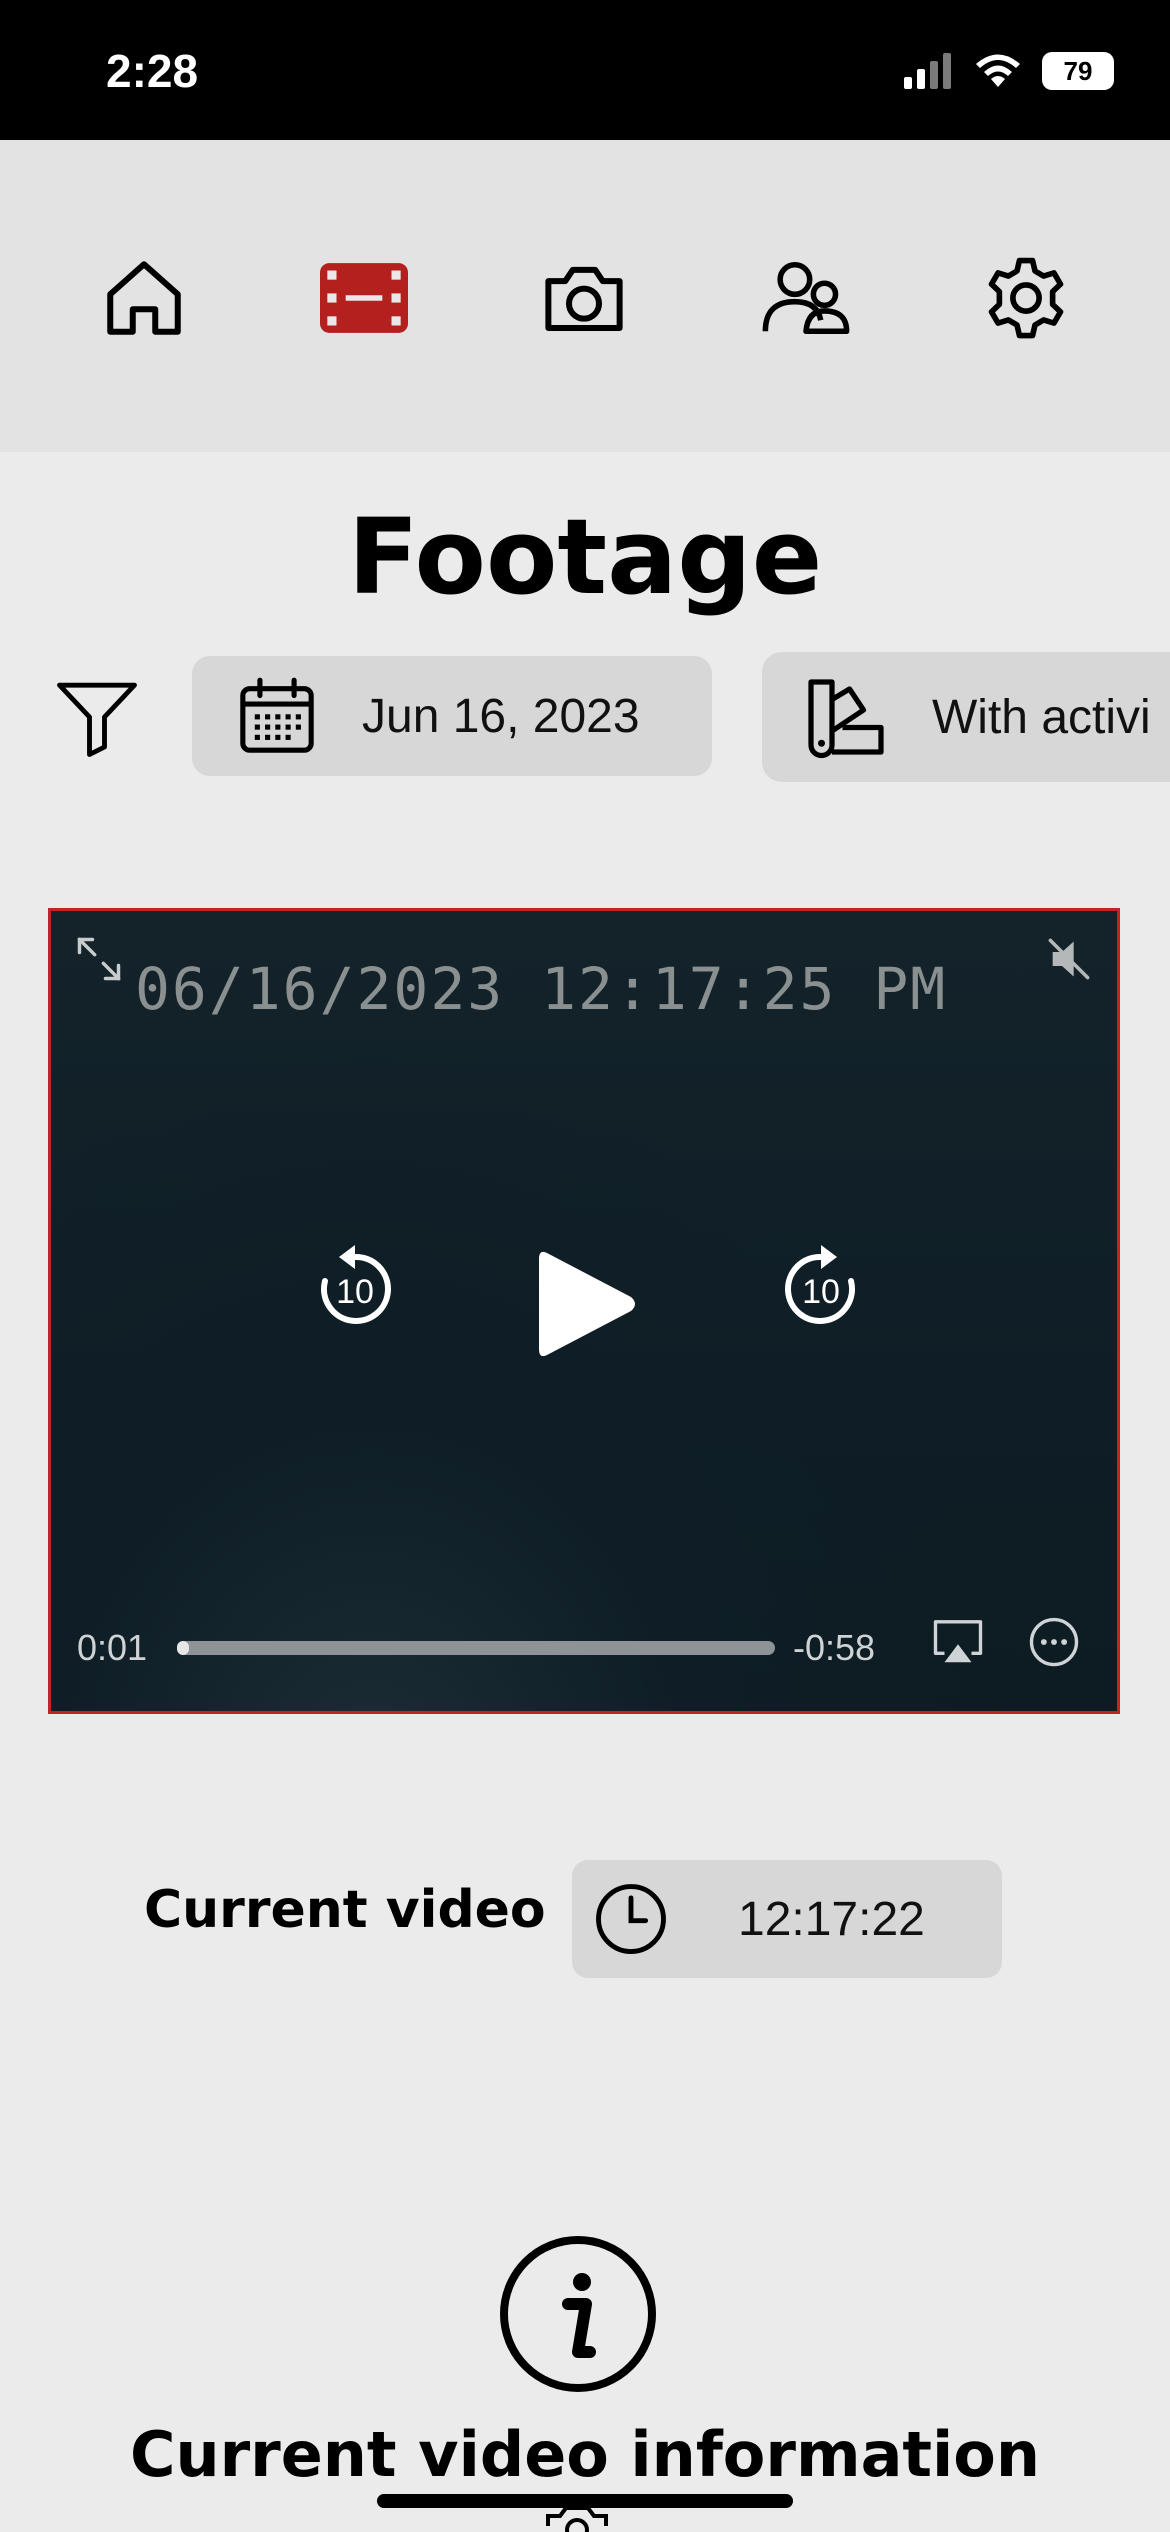  What do you see at coordinates (277, 715) in the screenshot?
I see `calendar-icon` at bounding box center [277, 715].